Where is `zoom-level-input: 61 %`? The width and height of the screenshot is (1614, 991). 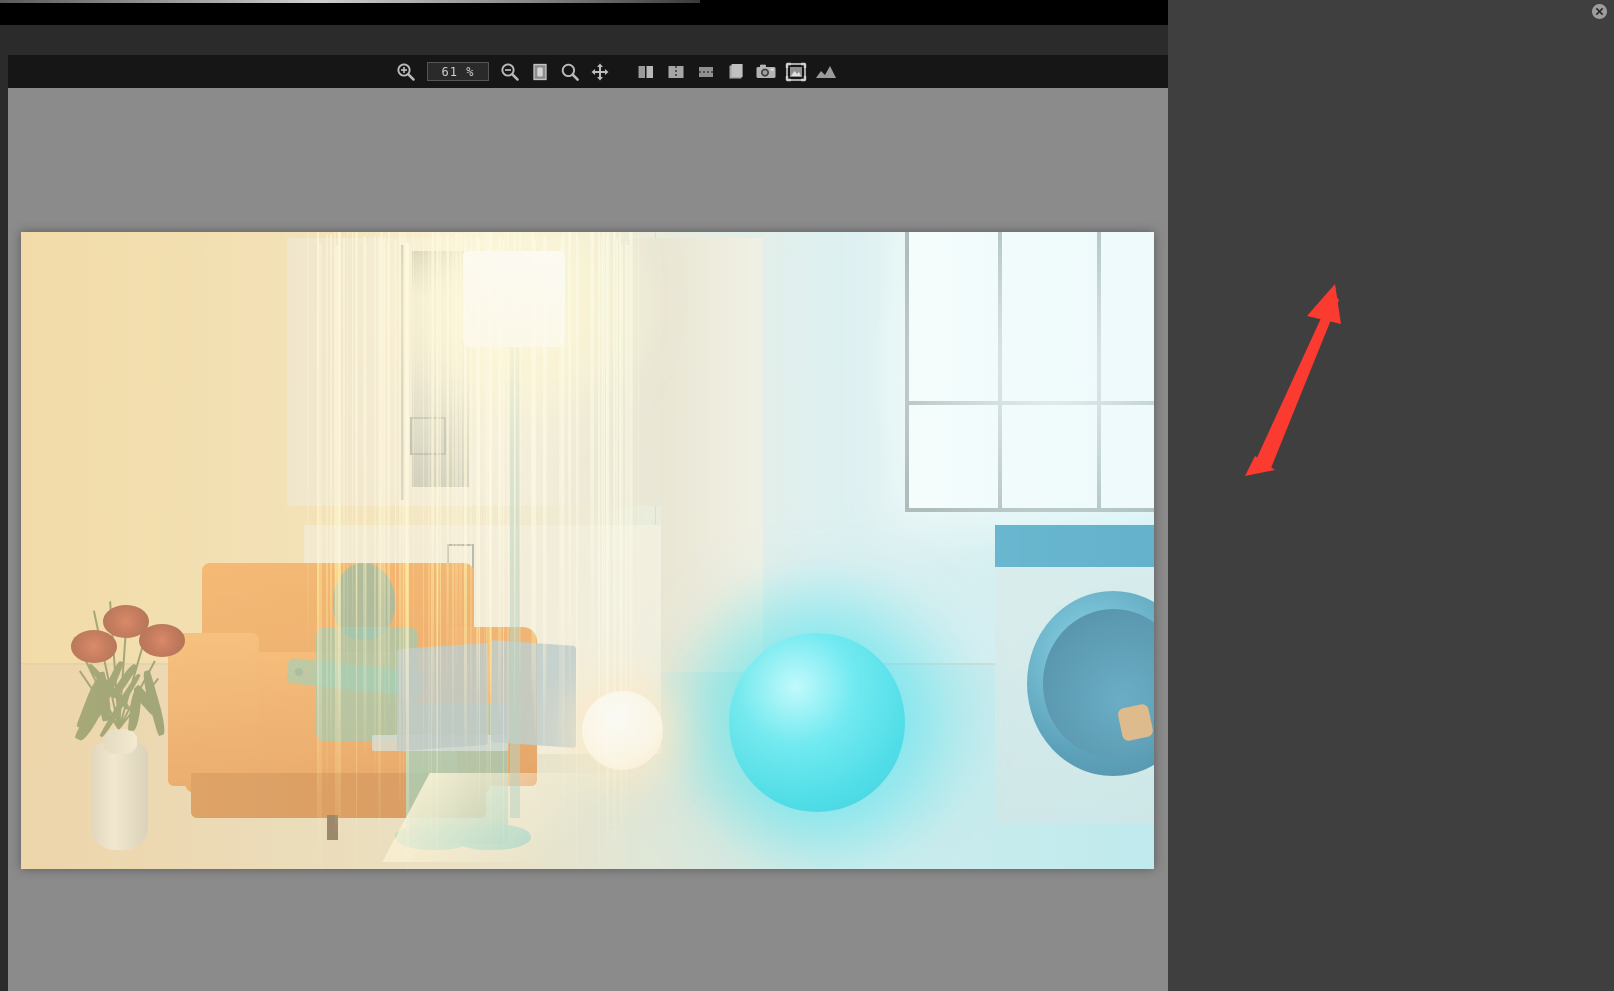 zoom-level-input: 61 % is located at coordinates (458, 71).